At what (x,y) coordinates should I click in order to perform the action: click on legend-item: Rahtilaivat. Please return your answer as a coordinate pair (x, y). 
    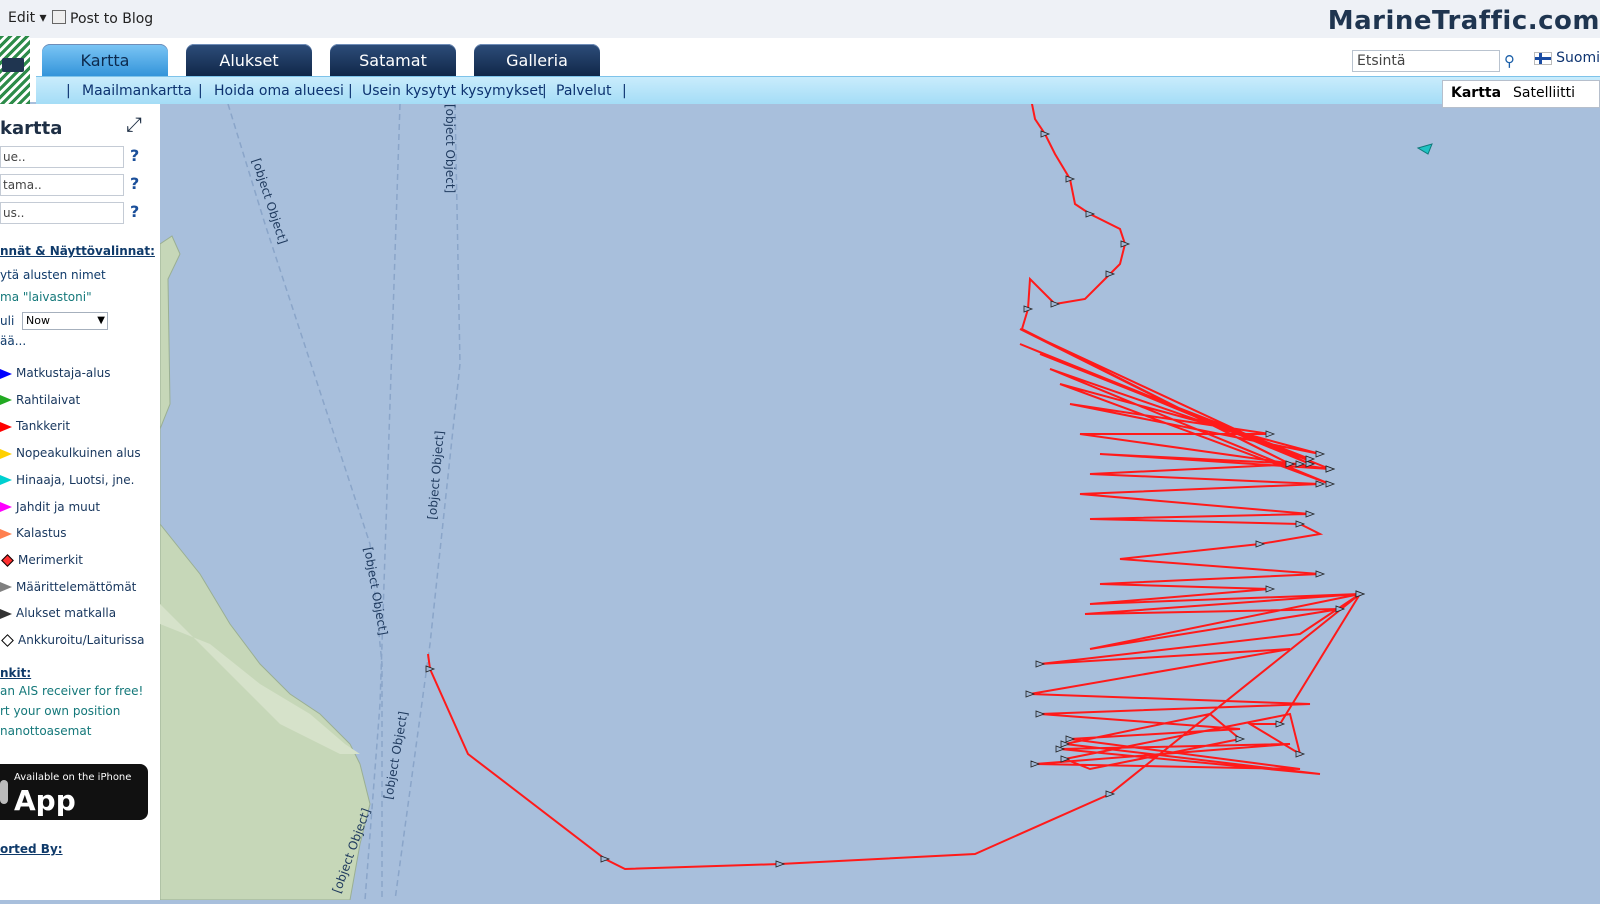
    Looking at the image, I should click on (40, 400).